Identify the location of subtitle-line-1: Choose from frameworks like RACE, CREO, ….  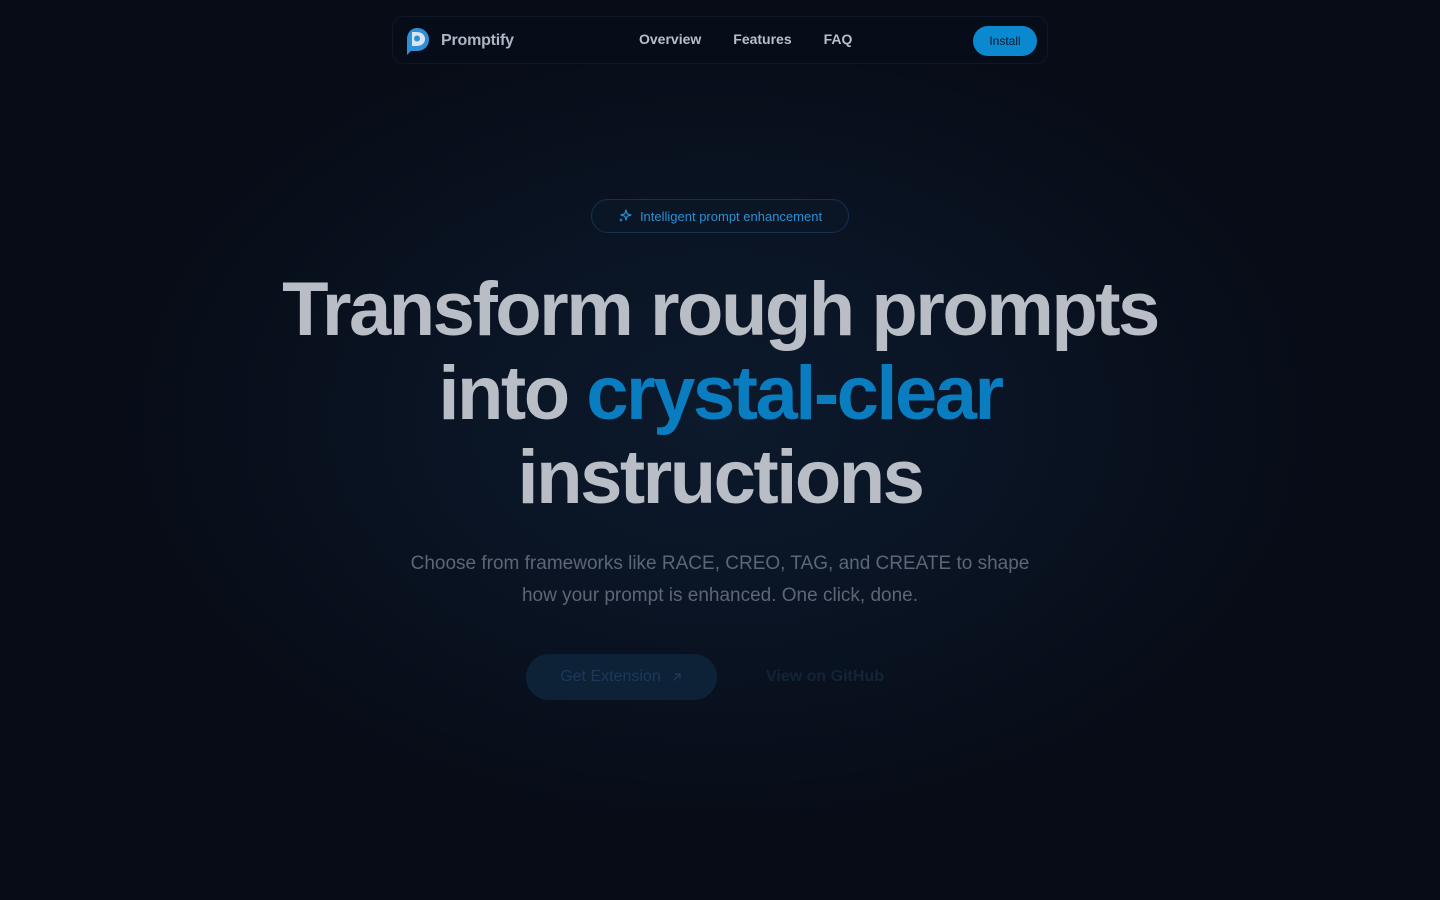
(720, 563).